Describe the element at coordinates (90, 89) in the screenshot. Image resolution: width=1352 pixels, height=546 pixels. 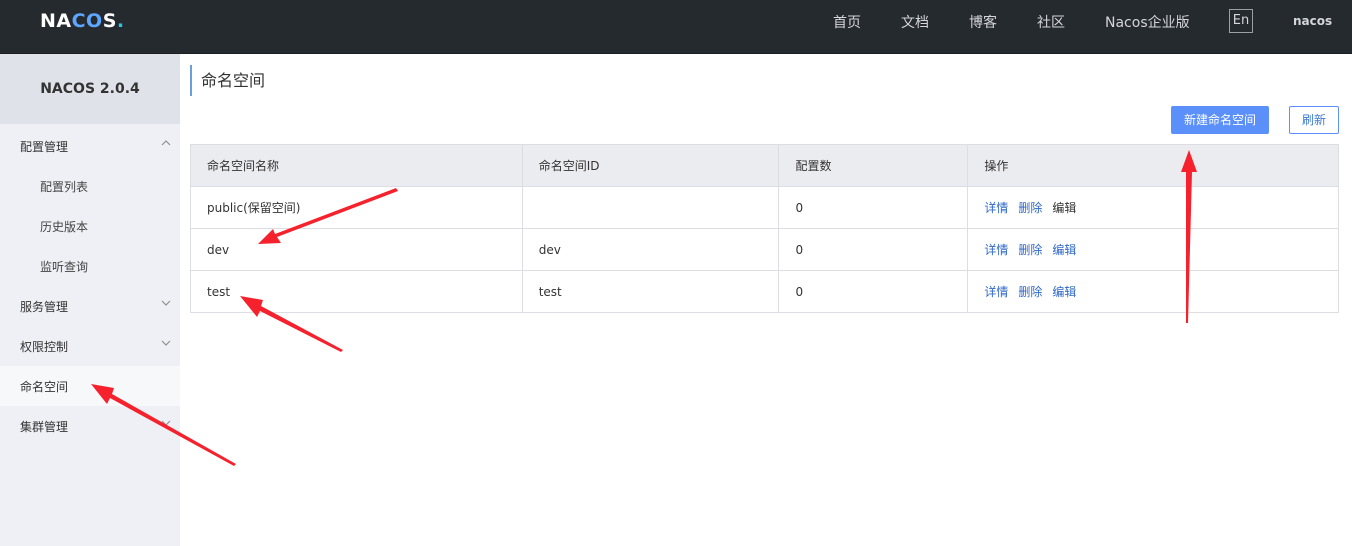
I see `sidebar-title: NACOS 2.0.4` at that location.